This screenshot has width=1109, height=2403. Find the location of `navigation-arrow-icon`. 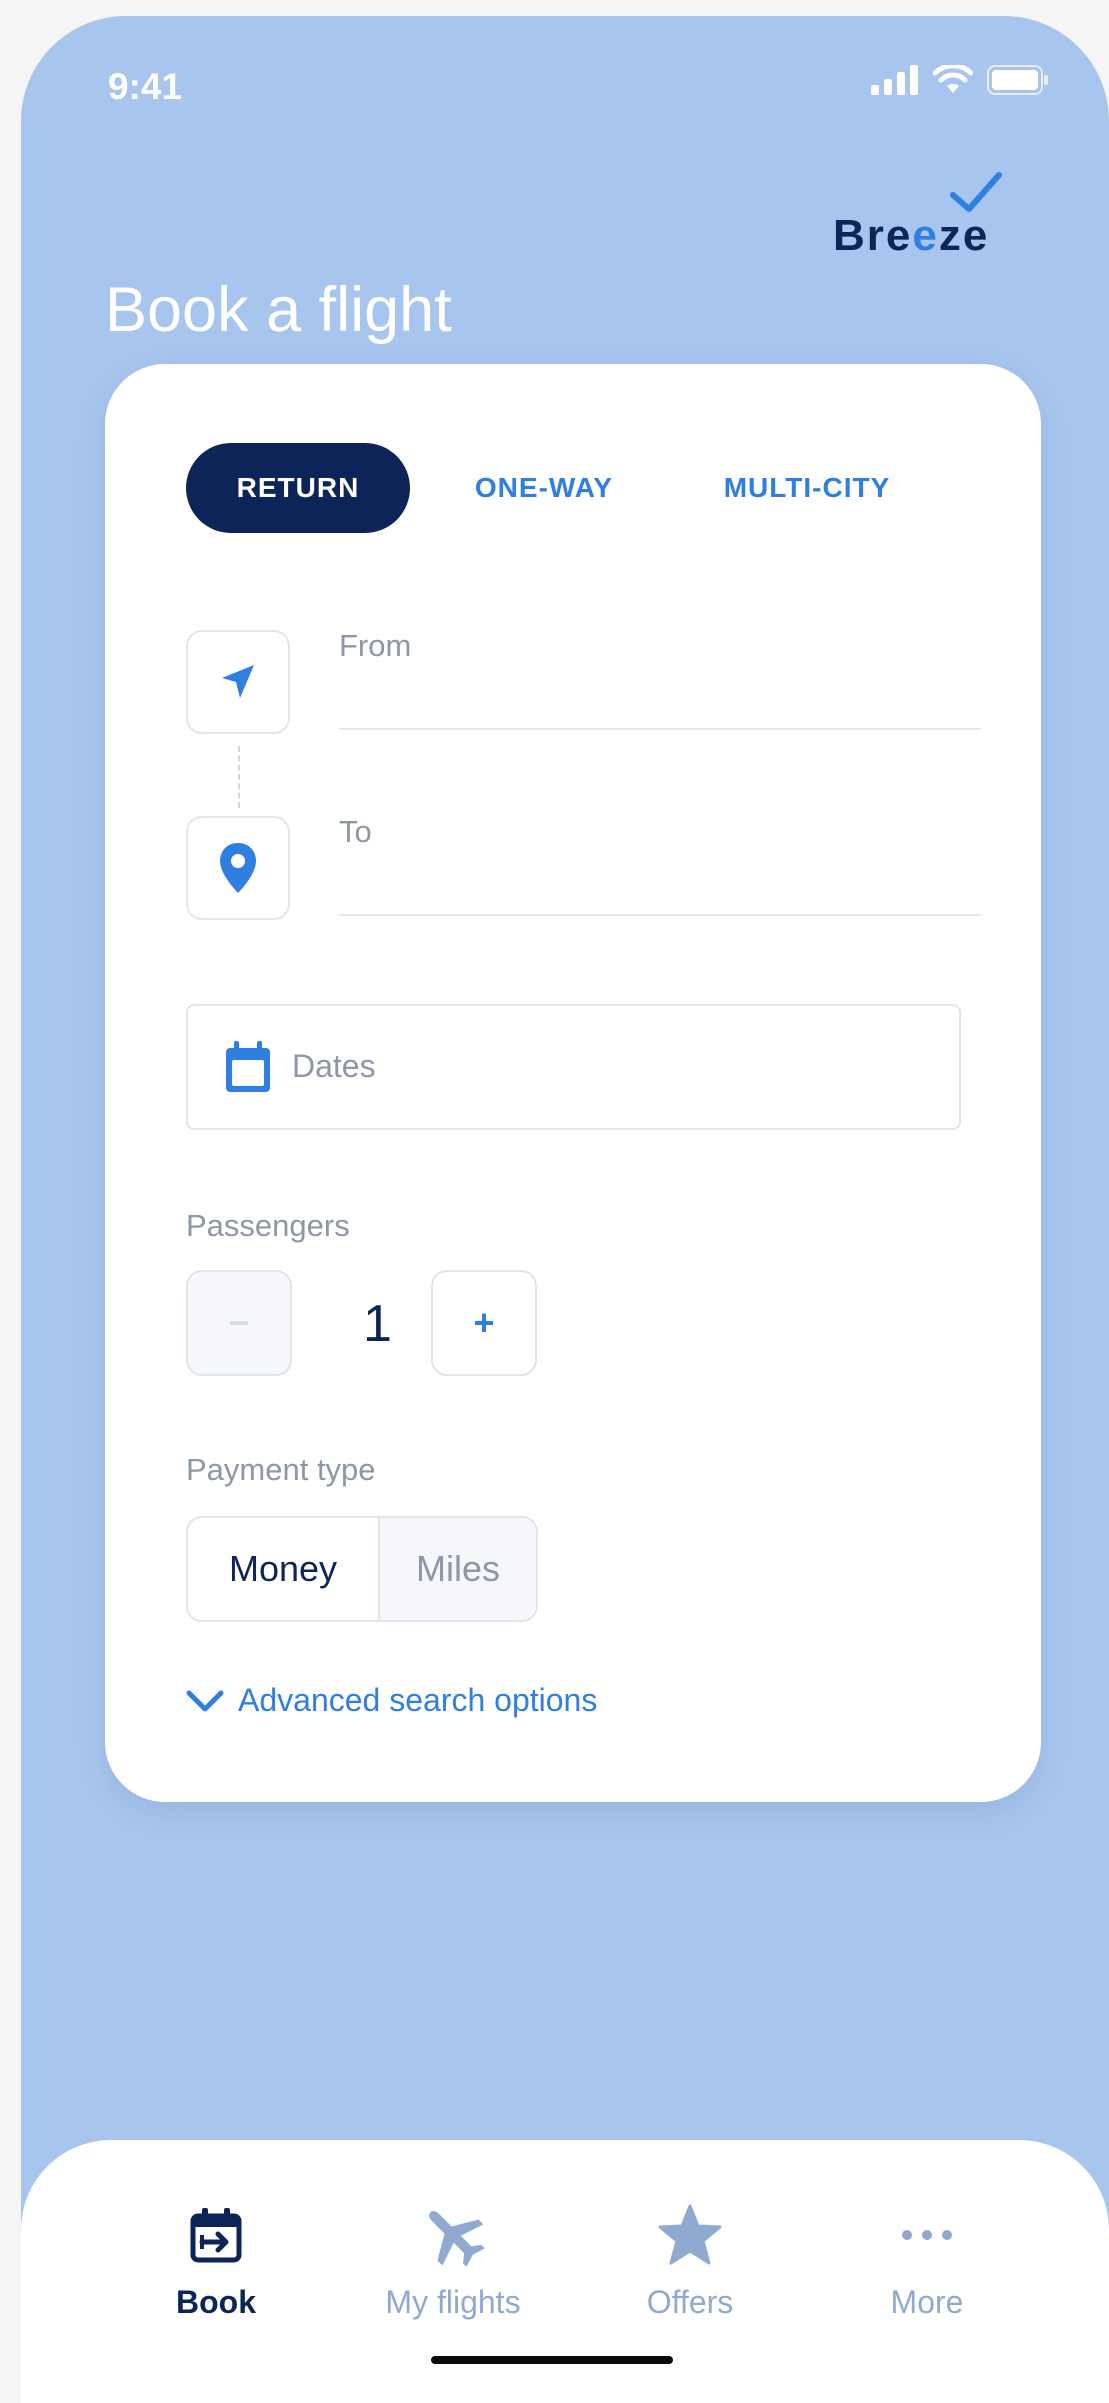

navigation-arrow-icon is located at coordinates (238, 681).